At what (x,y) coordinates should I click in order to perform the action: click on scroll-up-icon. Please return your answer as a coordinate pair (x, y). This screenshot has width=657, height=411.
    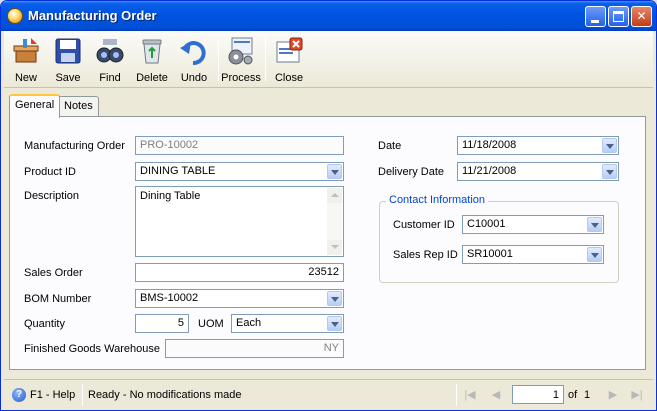
    Looking at the image, I should click on (334, 195).